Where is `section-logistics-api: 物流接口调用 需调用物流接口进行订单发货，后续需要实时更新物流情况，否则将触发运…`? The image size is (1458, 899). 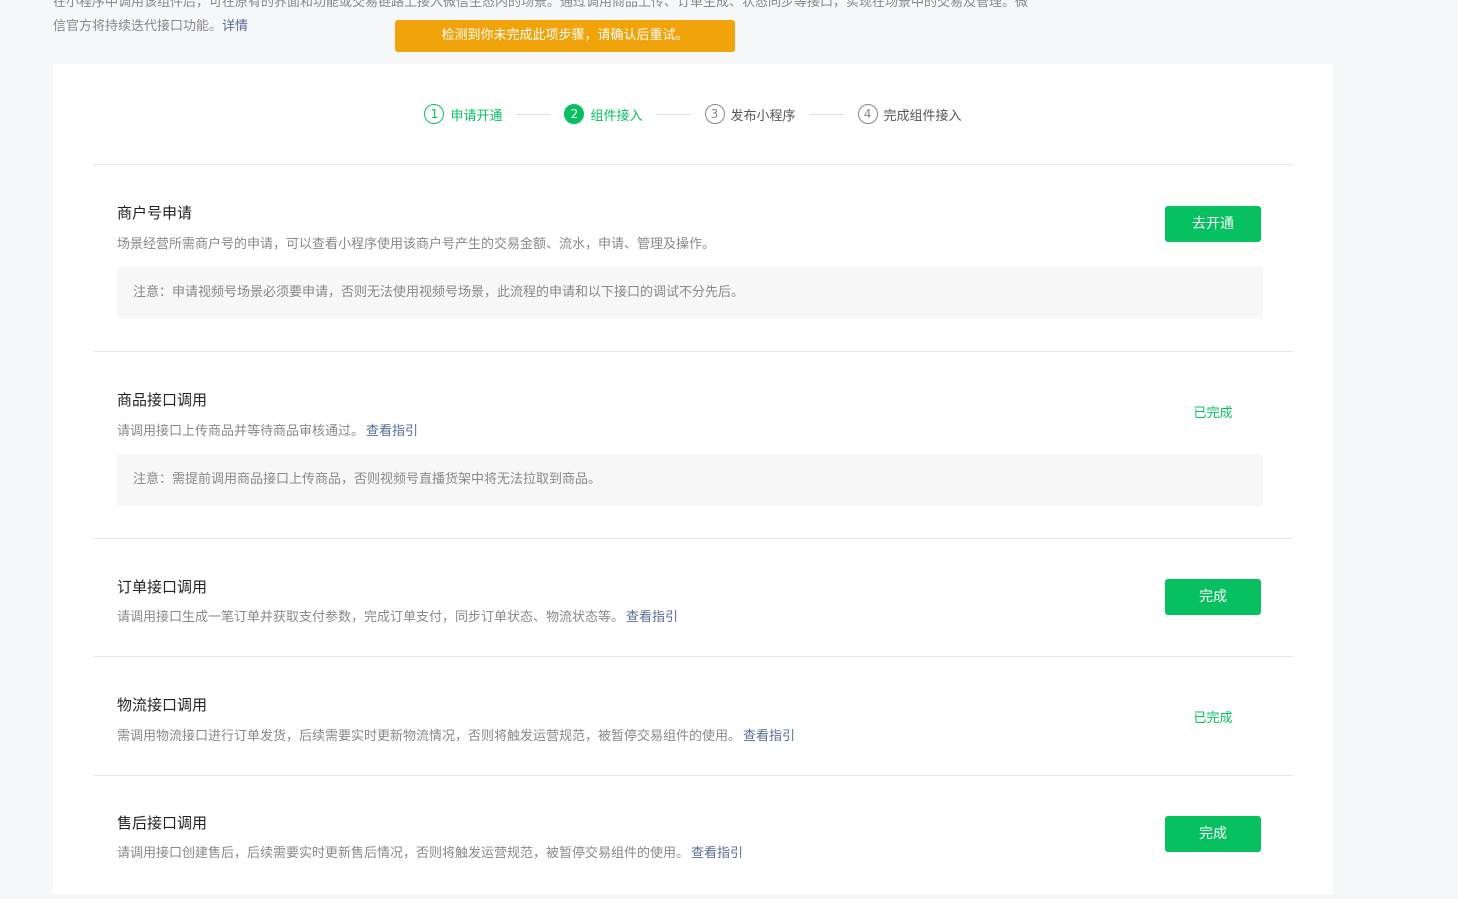
section-logistics-api: 物流接口调用 需调用物流接口进行订单发货，后续需要实时更新物流情况，否则将触发运… is located at coordinates (693, 716).